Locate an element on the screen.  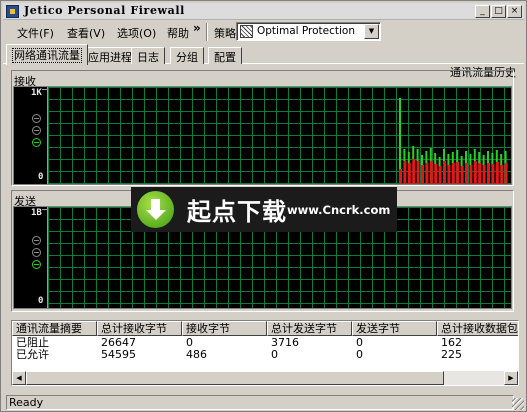
resize-grip-icon is located at coordinates (518, 404).